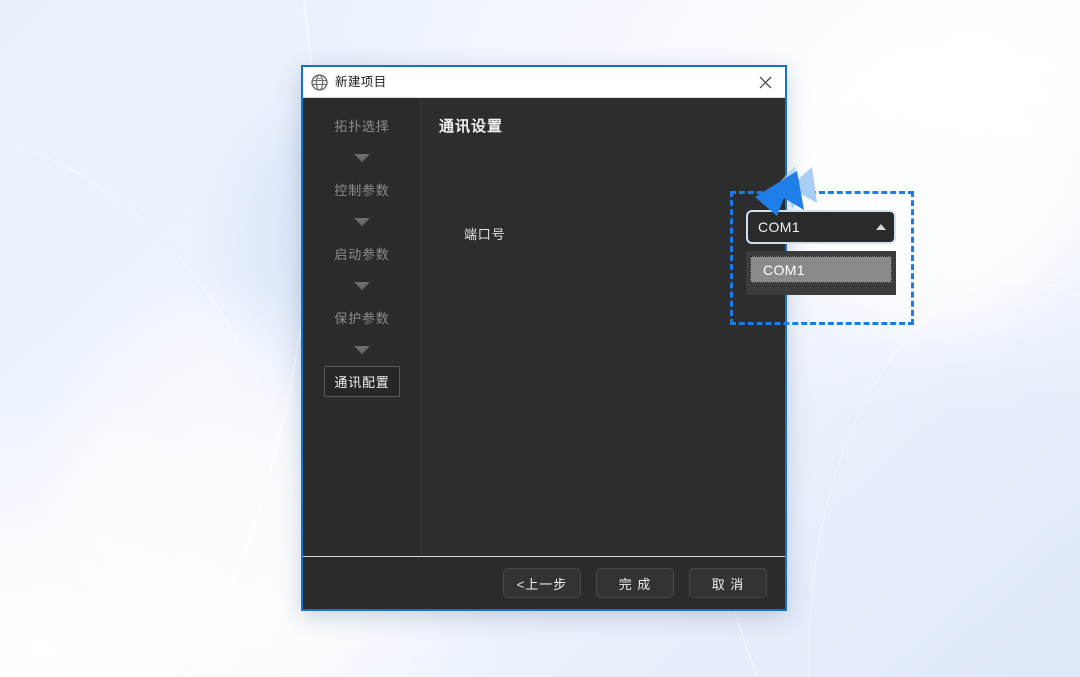  I want to click on sidebar-item-startup-params: 启动参数, so click(361, 253).